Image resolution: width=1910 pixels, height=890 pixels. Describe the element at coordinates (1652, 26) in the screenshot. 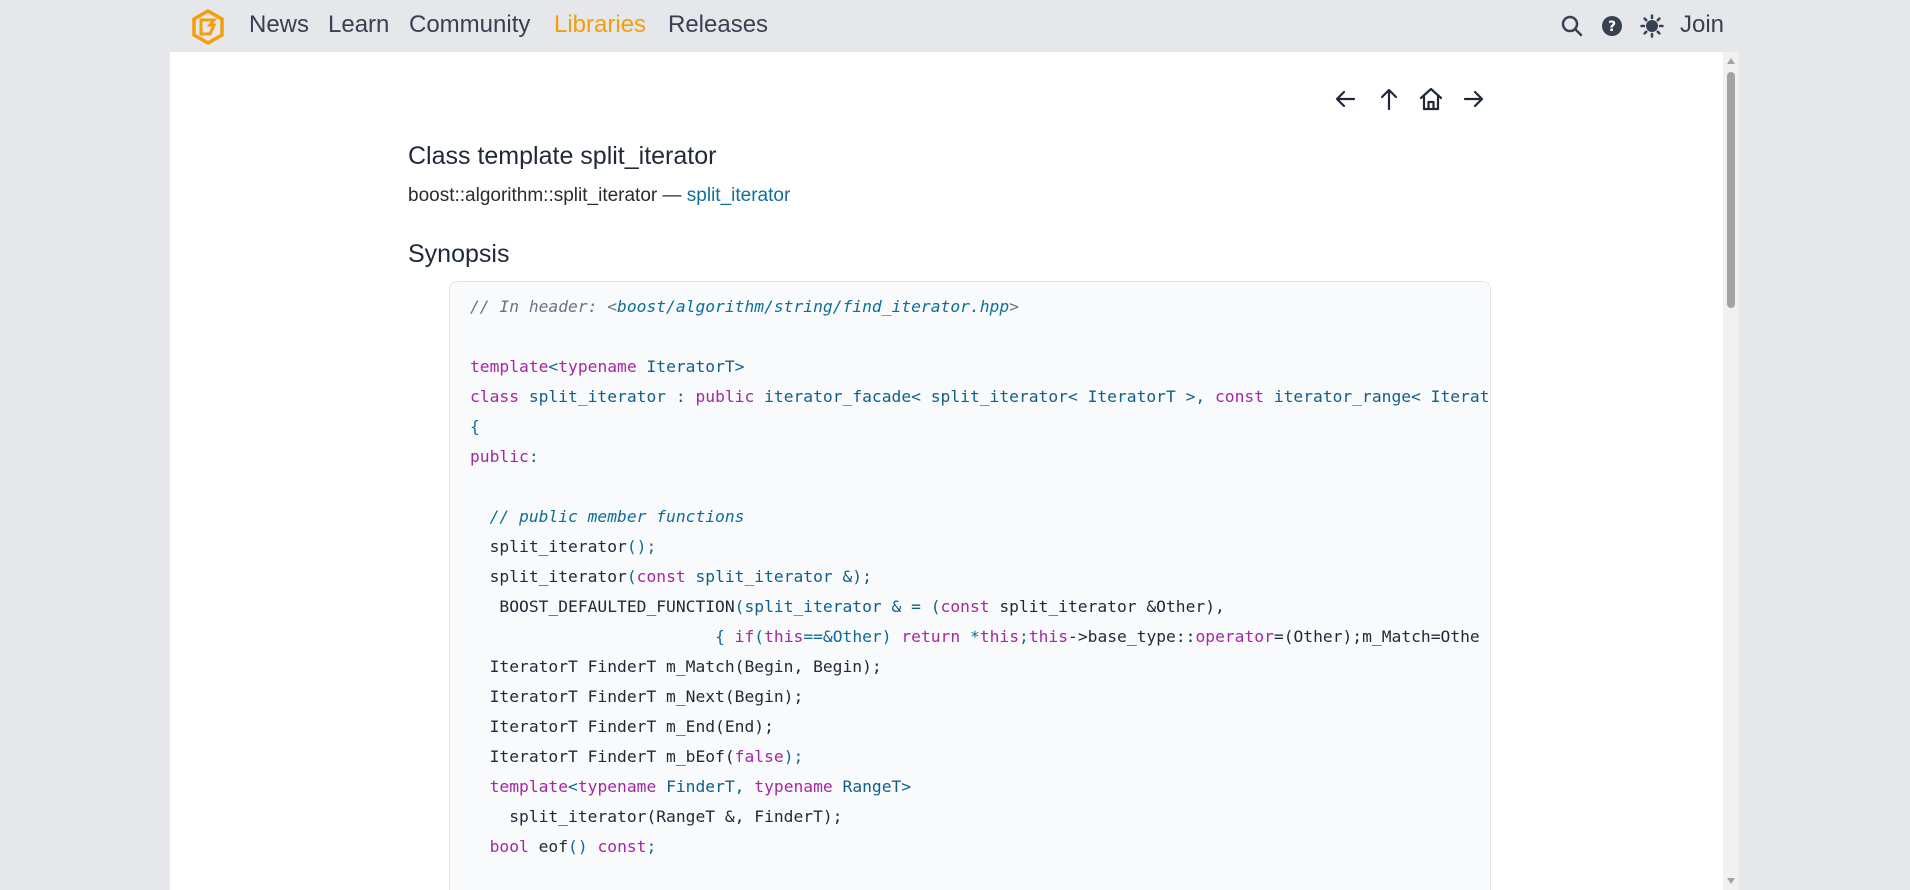

I see `theme-toggle-icon` at that location.